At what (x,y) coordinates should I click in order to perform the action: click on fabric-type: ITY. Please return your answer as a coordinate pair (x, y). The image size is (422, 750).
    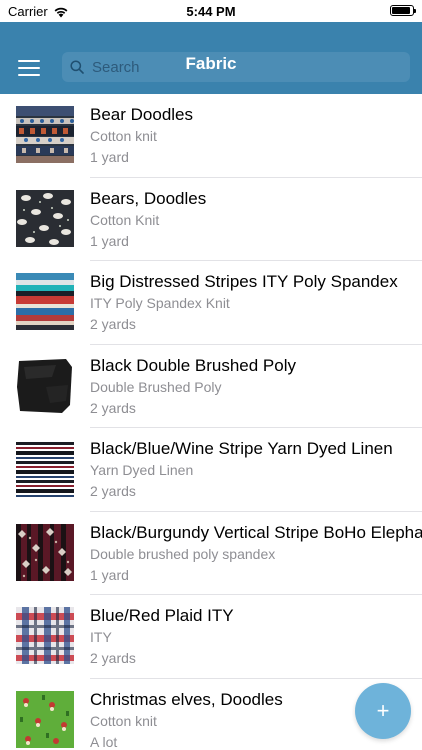
    Looking at the image, I should click on (101, 637).